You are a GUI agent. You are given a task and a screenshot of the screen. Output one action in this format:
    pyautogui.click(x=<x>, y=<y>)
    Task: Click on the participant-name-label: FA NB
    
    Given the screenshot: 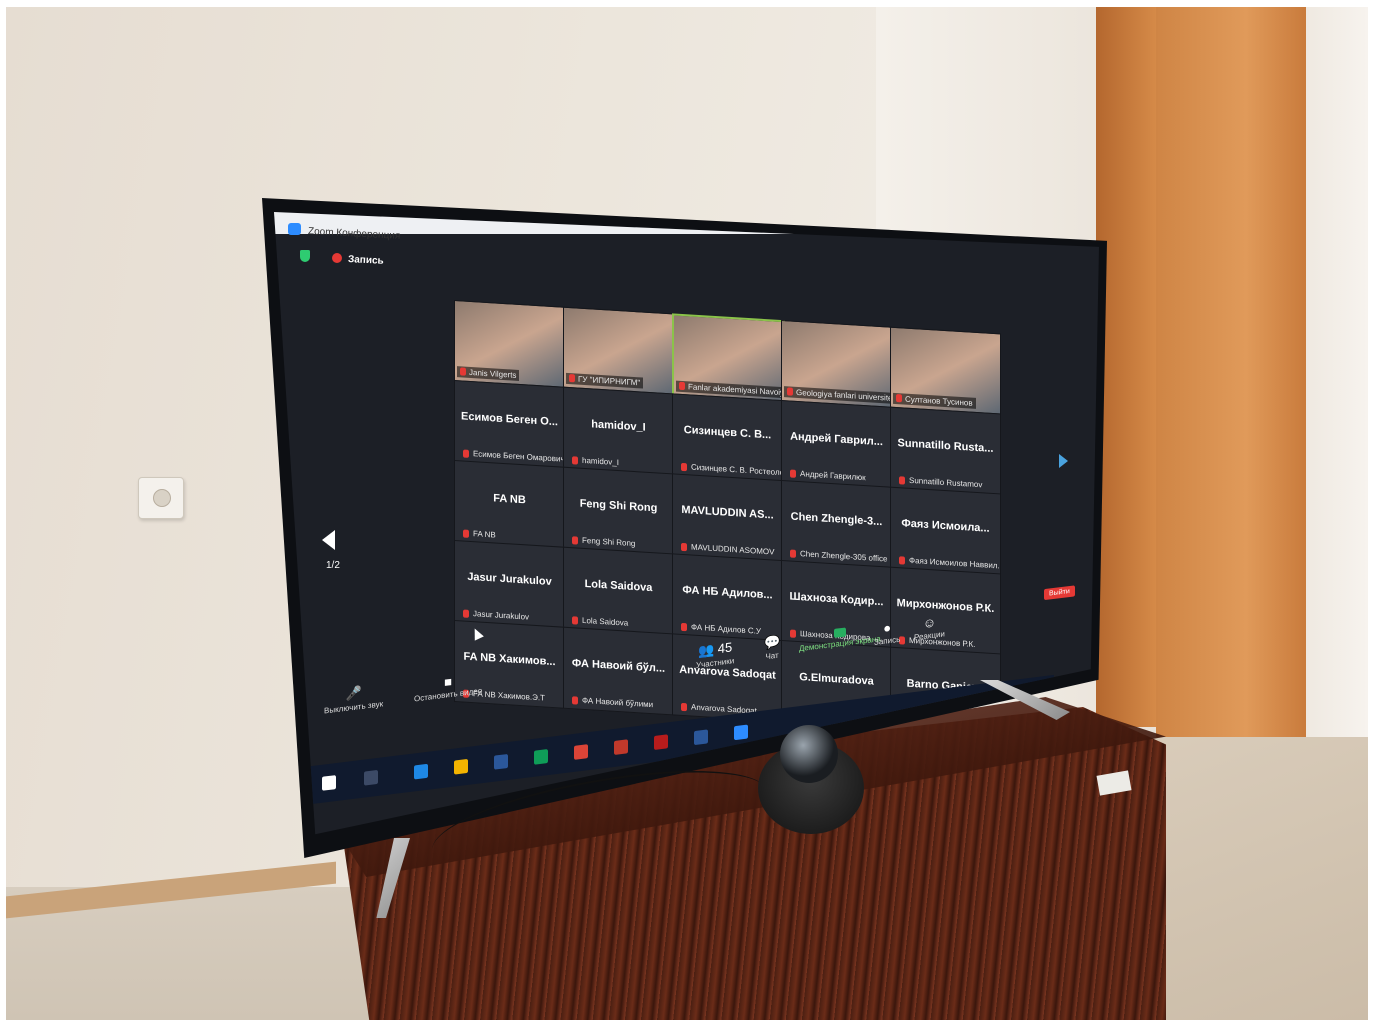 What is the action you would take?
    pyautogui.click(x=479, y=534)
    